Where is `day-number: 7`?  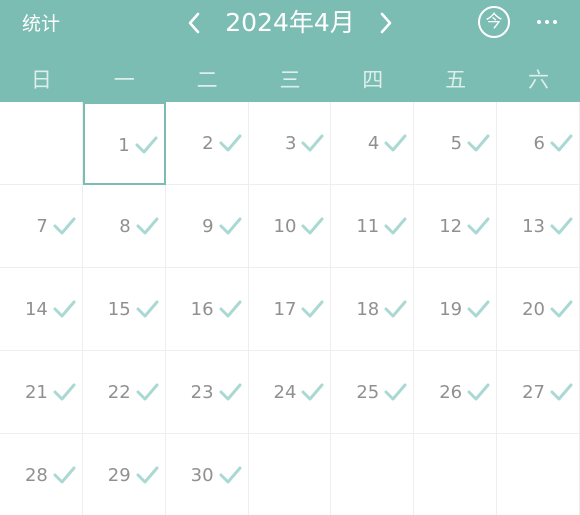 day-number: 7 is located at coordinates (42, 226).